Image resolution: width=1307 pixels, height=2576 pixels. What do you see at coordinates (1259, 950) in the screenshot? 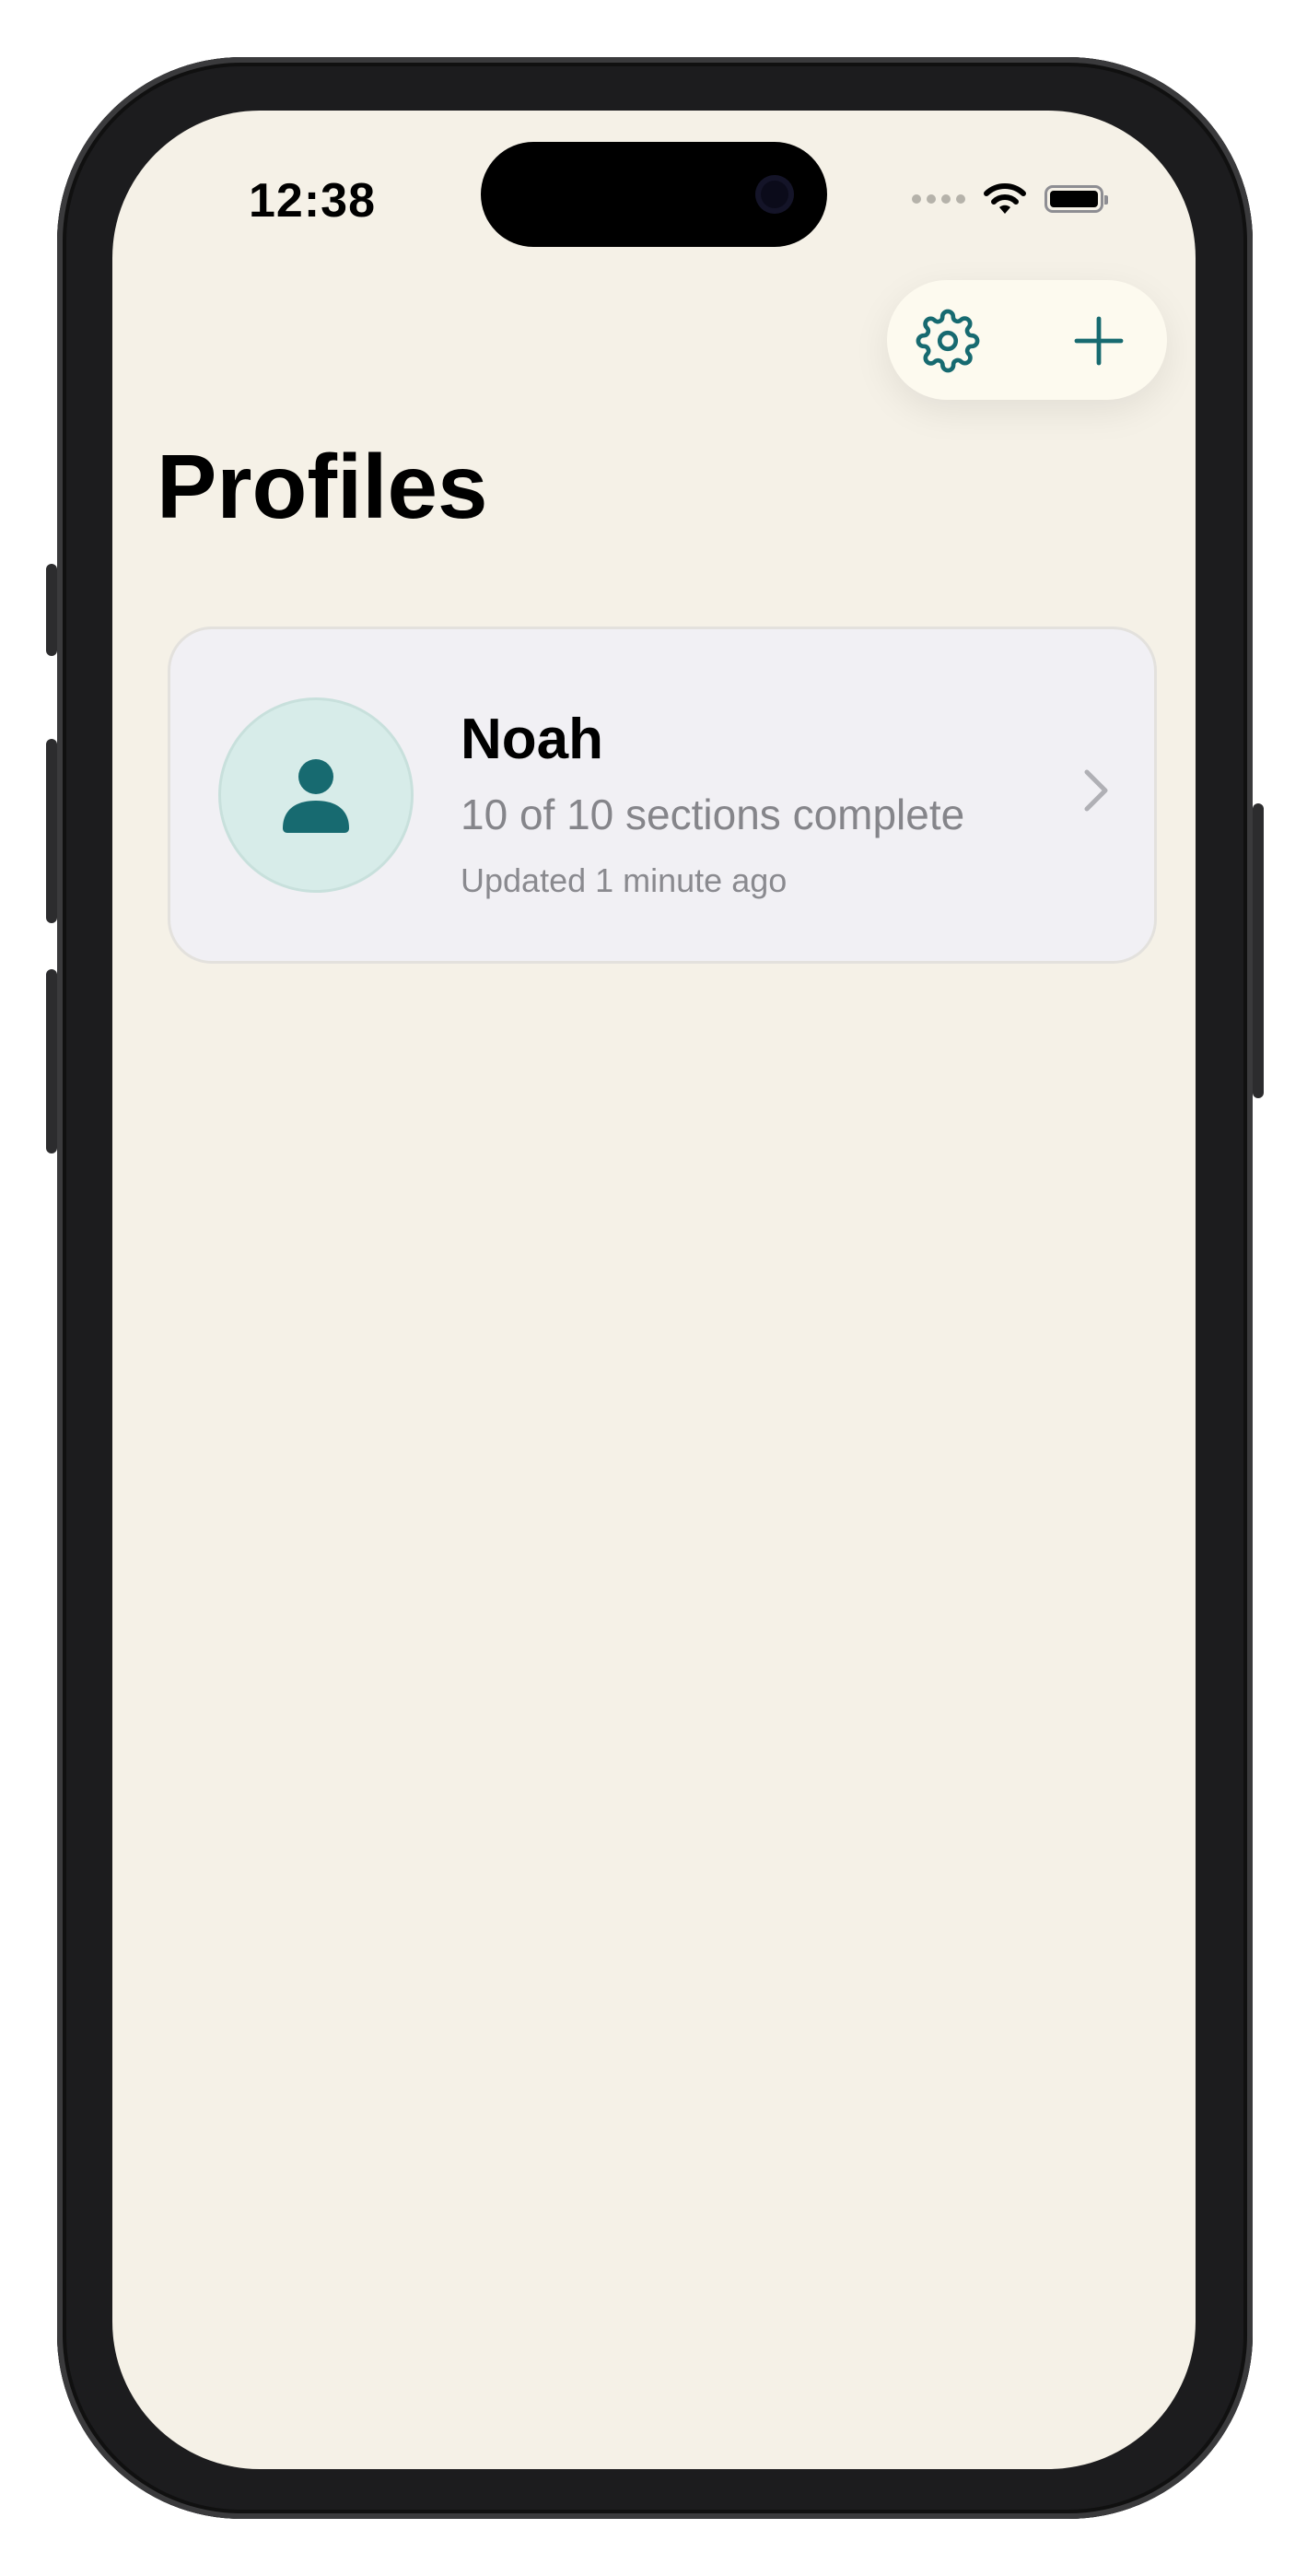
I see `power-button` at bounding box center [1259, 950].